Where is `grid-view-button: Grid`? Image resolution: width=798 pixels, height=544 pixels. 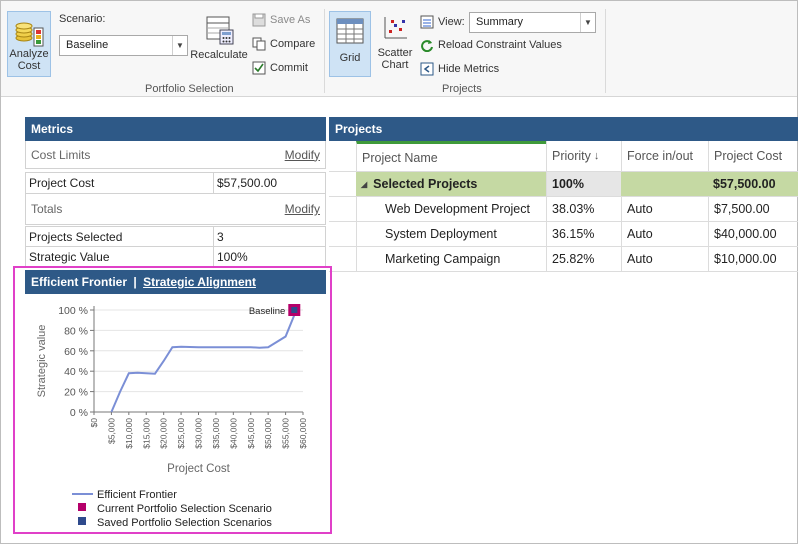
grid-view-button: Grid is located at coordinates (350, 44).